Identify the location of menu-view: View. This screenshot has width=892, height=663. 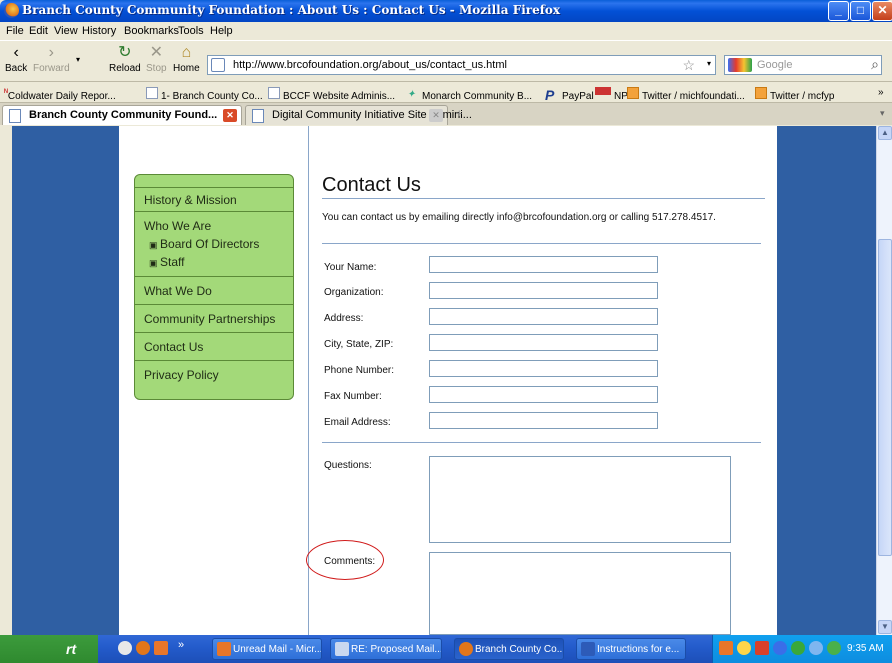
(66, 31).